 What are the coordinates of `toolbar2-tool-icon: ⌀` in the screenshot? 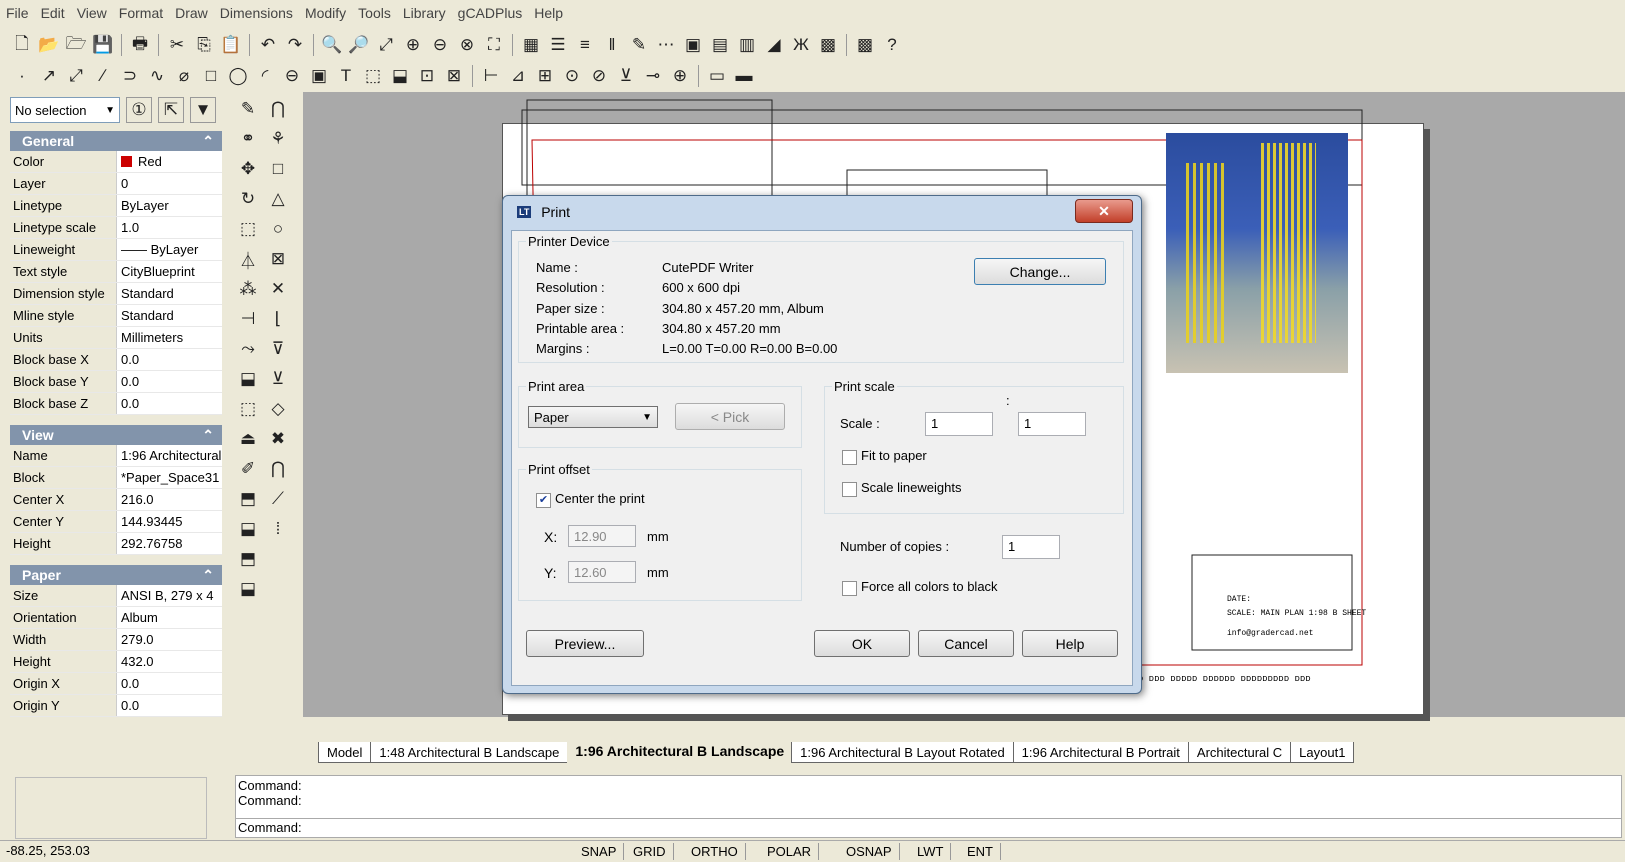 It's located at (184, 76).